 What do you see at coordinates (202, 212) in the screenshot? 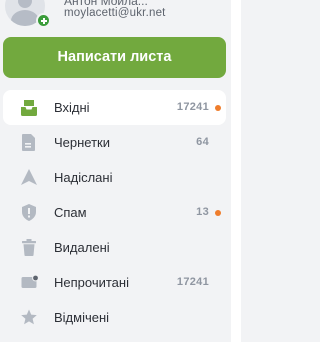
I see `folder-count: 13` at bounding box center [202, 212].